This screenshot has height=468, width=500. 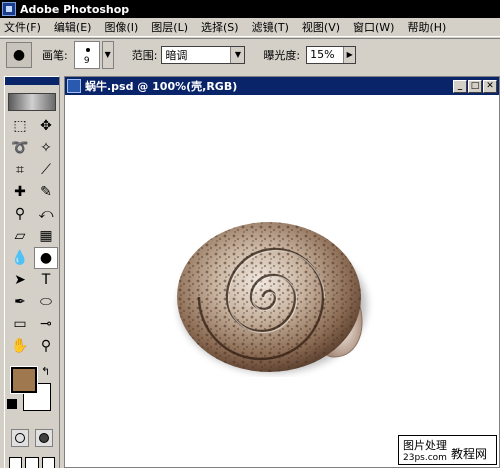 I want to click on brush-size: 9, so click(x=86, y=60).